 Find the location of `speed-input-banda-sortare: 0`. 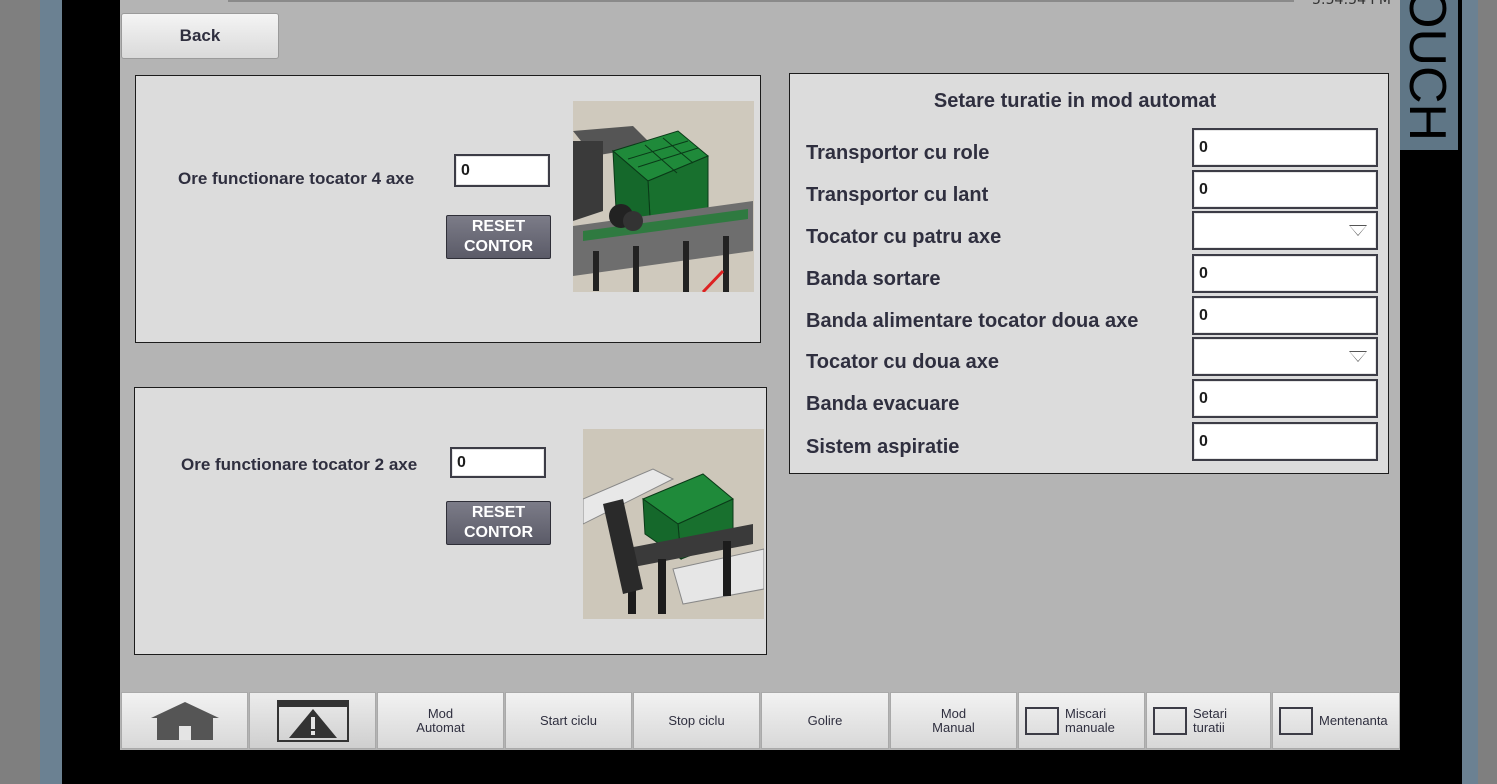

speed-input-banda-sortare: 0 is located at coordinates (1285, 273).